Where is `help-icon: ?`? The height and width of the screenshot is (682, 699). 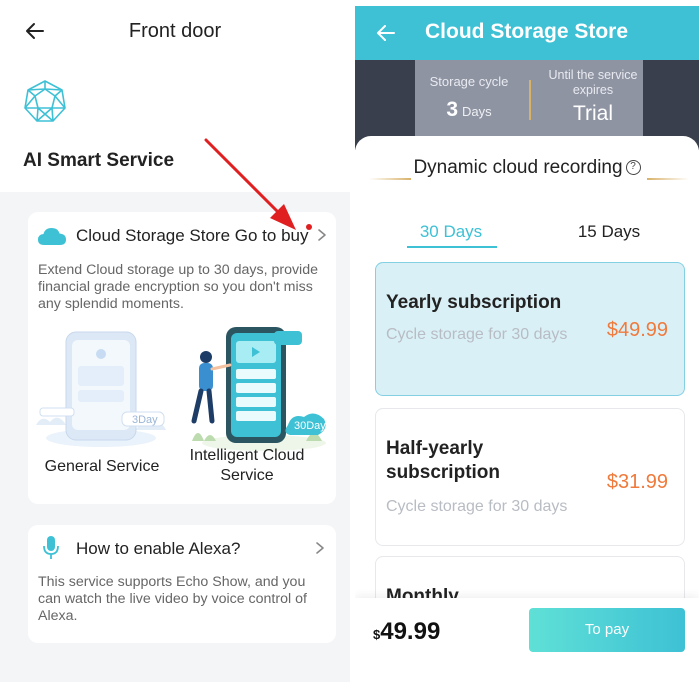
help-icon: ? is located at coordinates (633, 168).